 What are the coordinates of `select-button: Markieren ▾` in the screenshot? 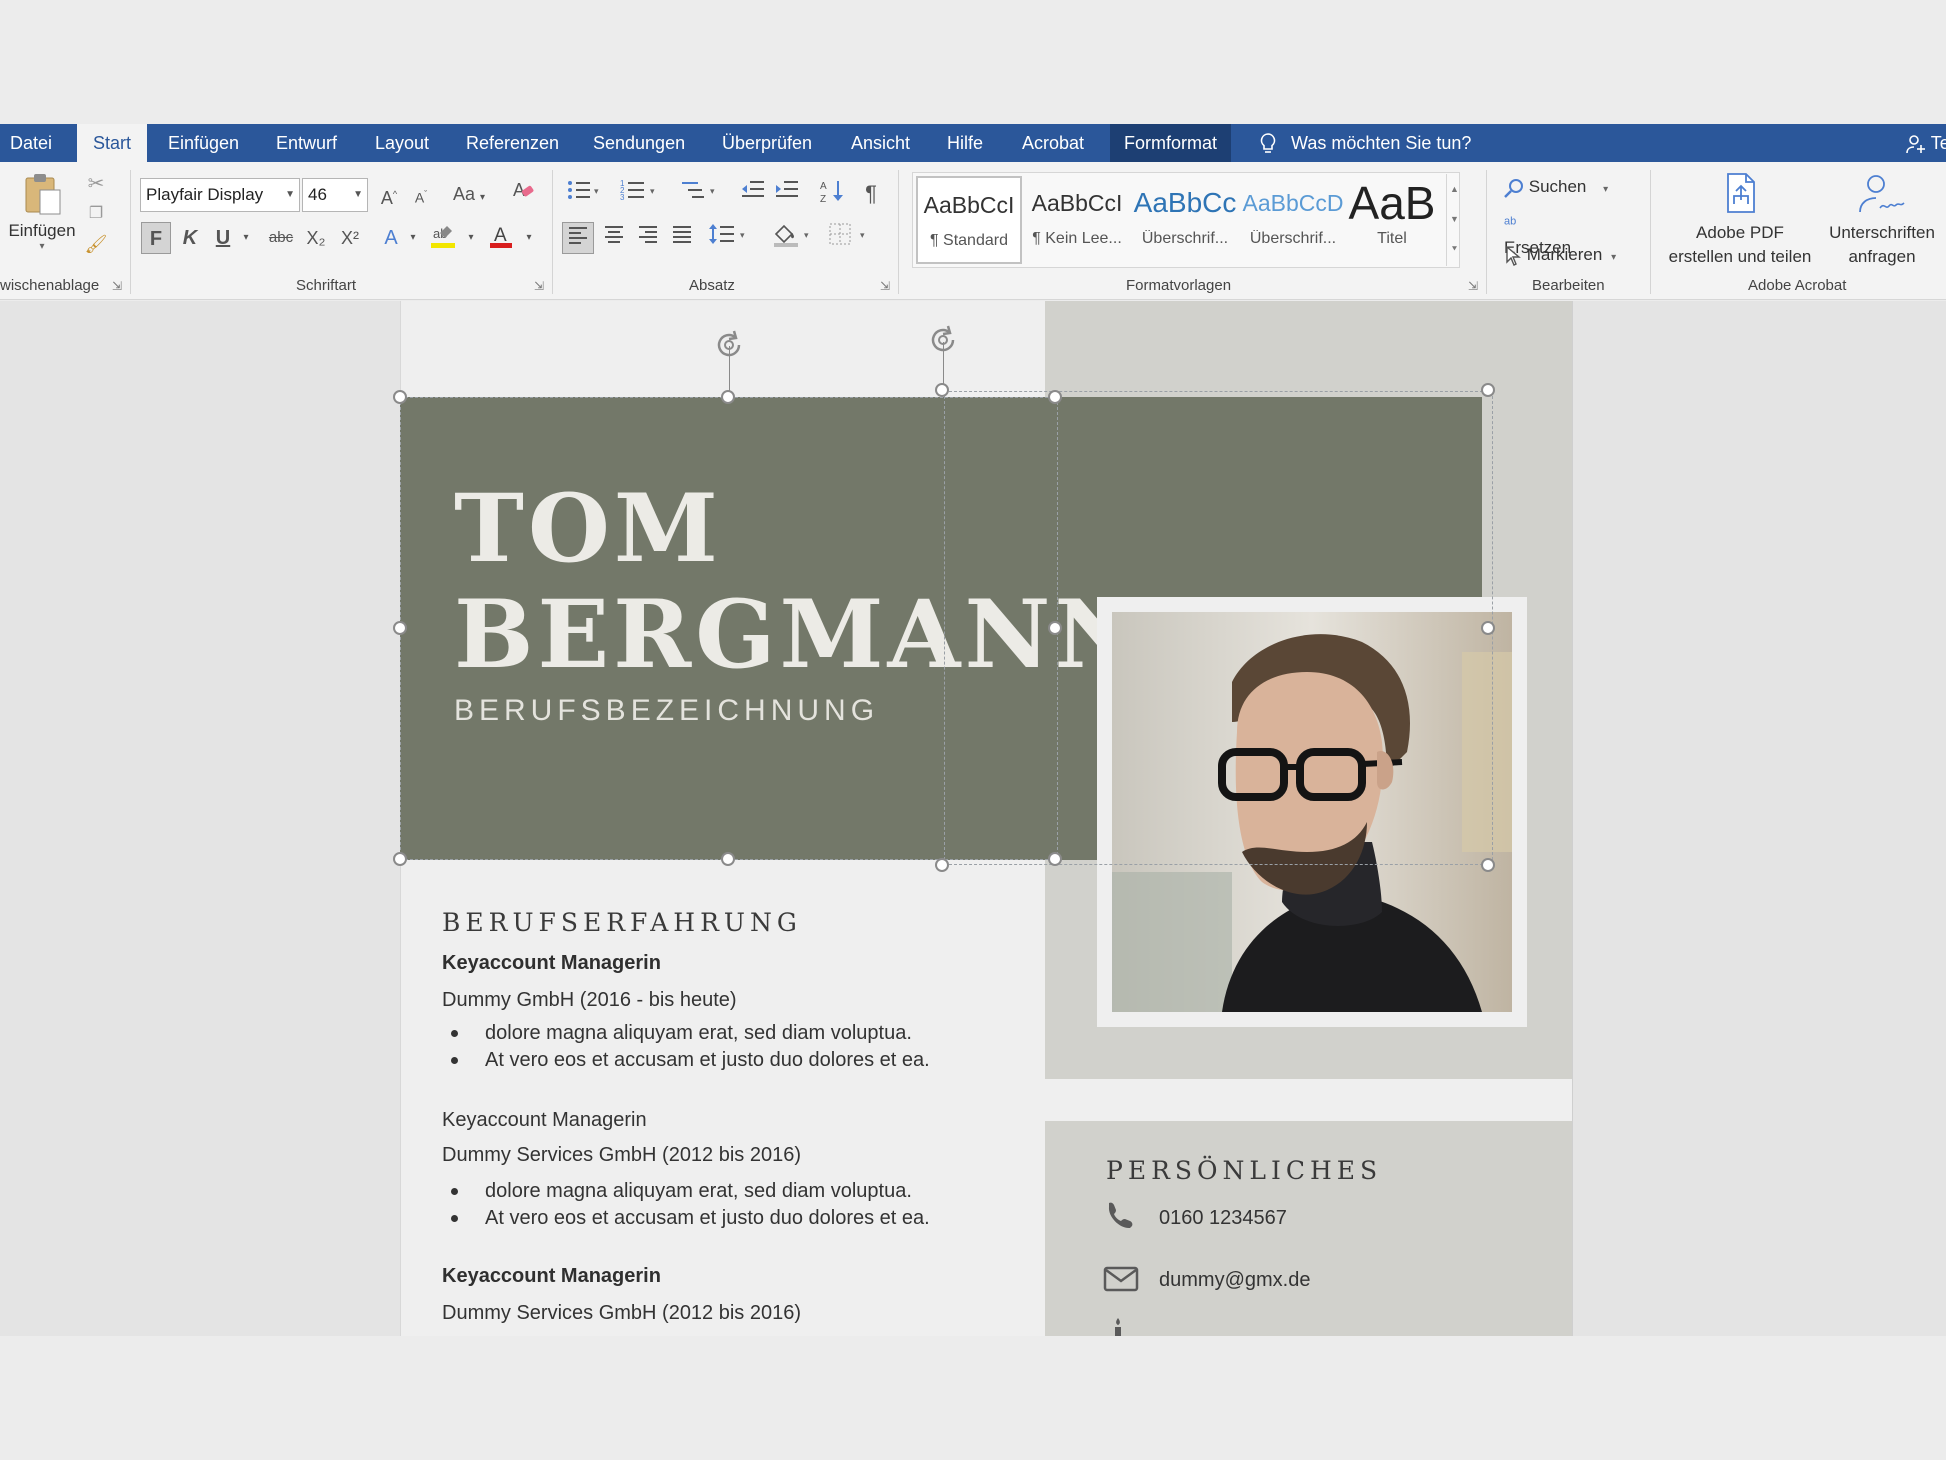 It's located at (1560, 255).